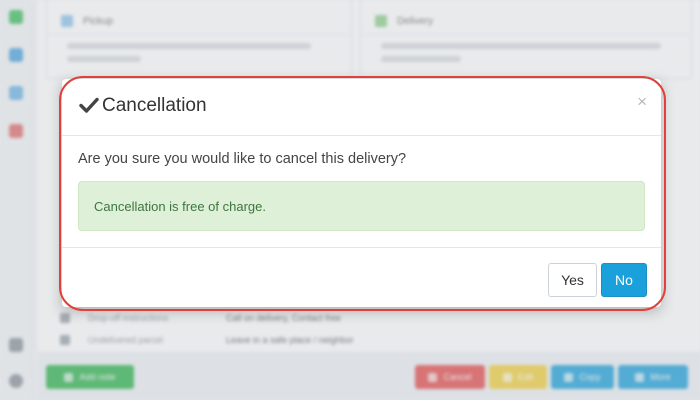 The width and height of the screenshot is (700, 400). Describe the element at coordinates (624, 280) in the screenshot. I see `no-button: No` at that location.